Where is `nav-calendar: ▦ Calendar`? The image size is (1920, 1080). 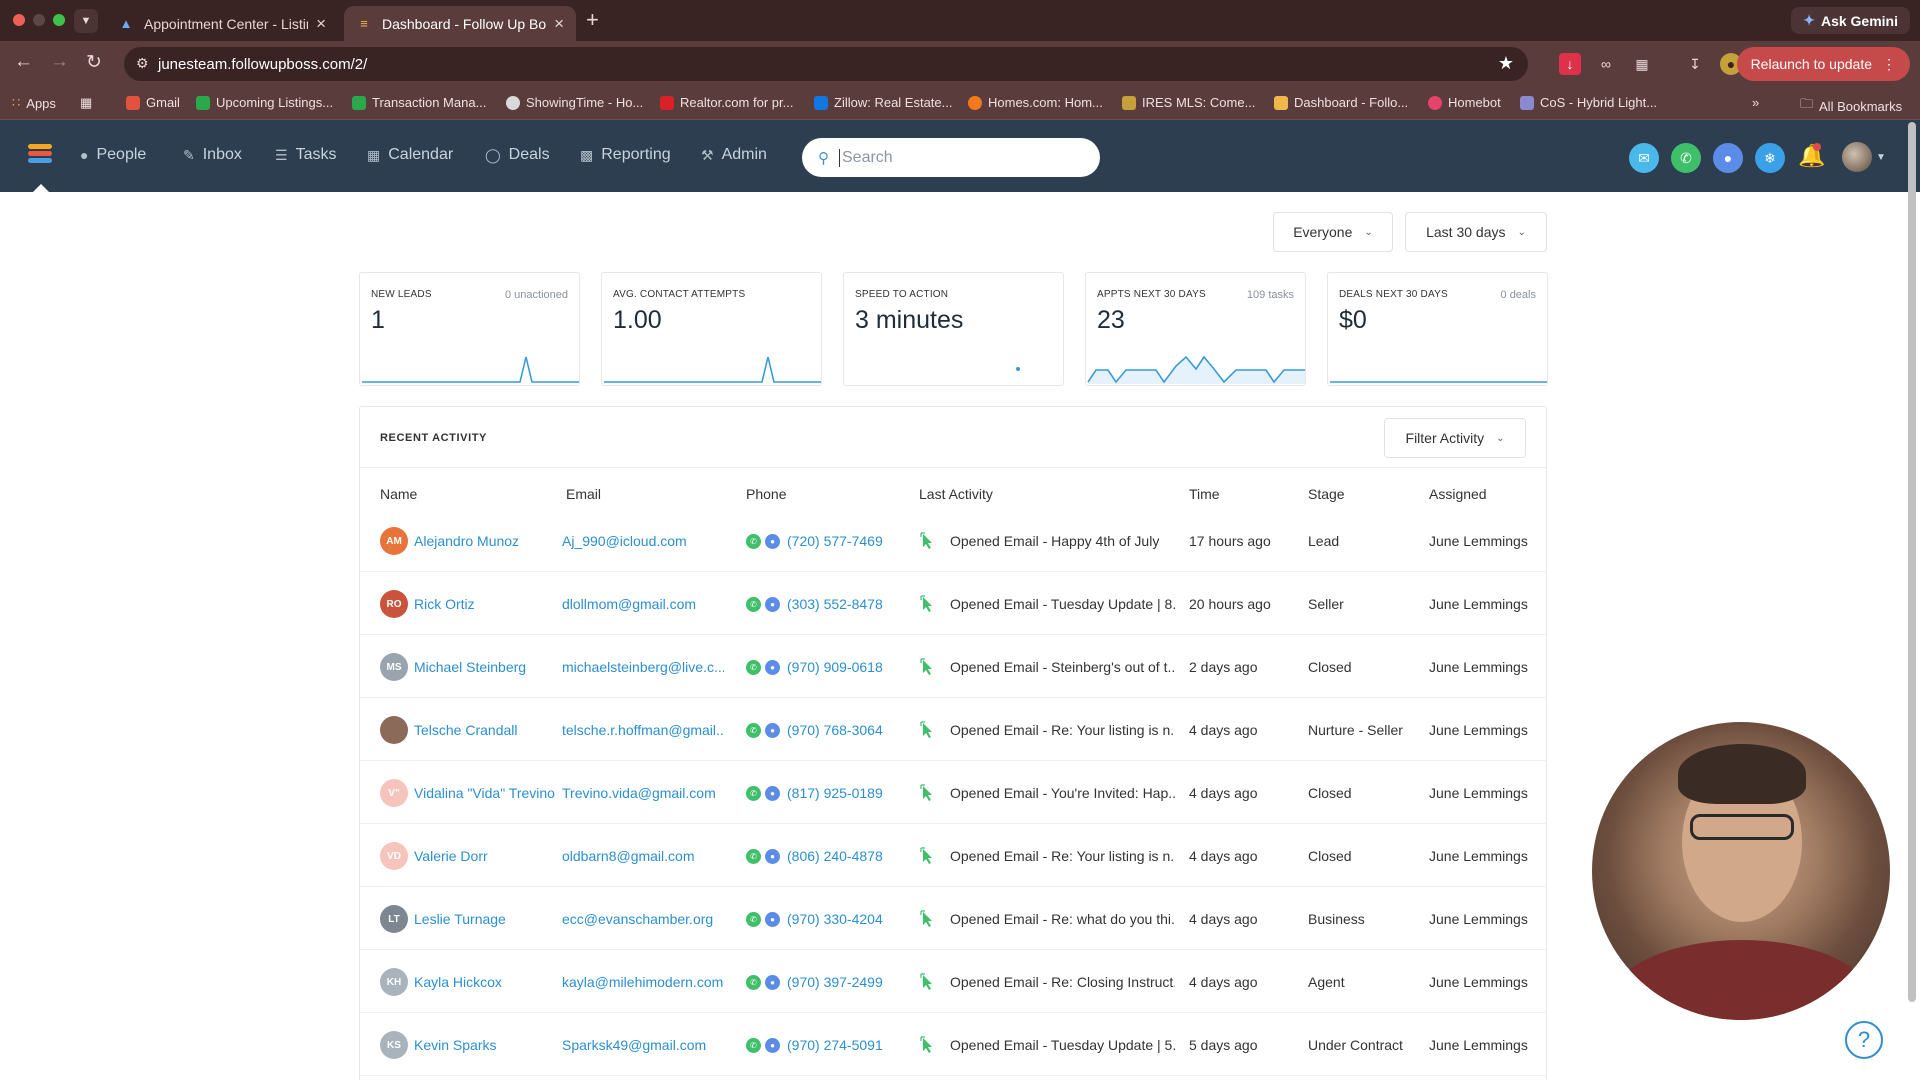 nav-calendar: ▦ Calendar is located at coordinates (410, 155).